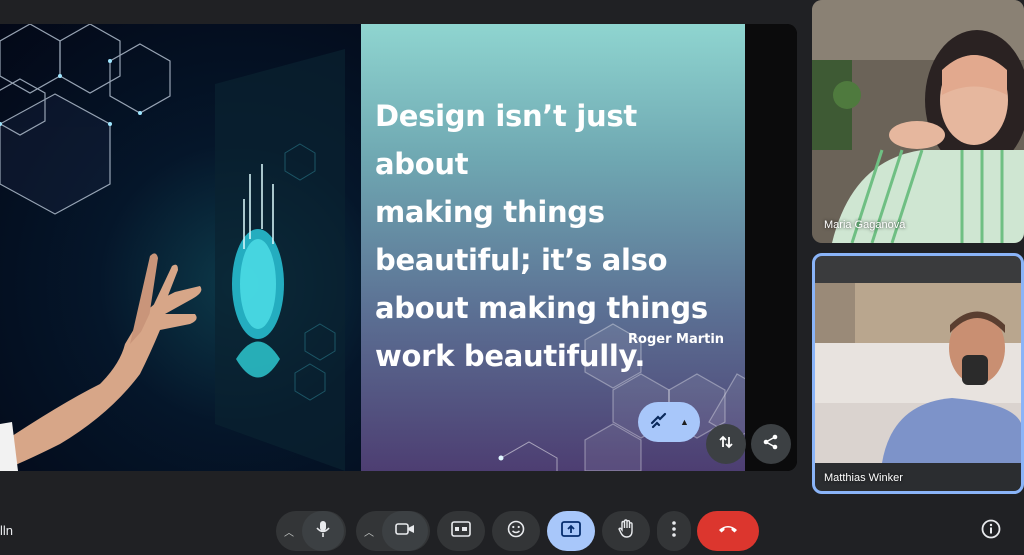  I want to click on captions-button, so click(461, 531).